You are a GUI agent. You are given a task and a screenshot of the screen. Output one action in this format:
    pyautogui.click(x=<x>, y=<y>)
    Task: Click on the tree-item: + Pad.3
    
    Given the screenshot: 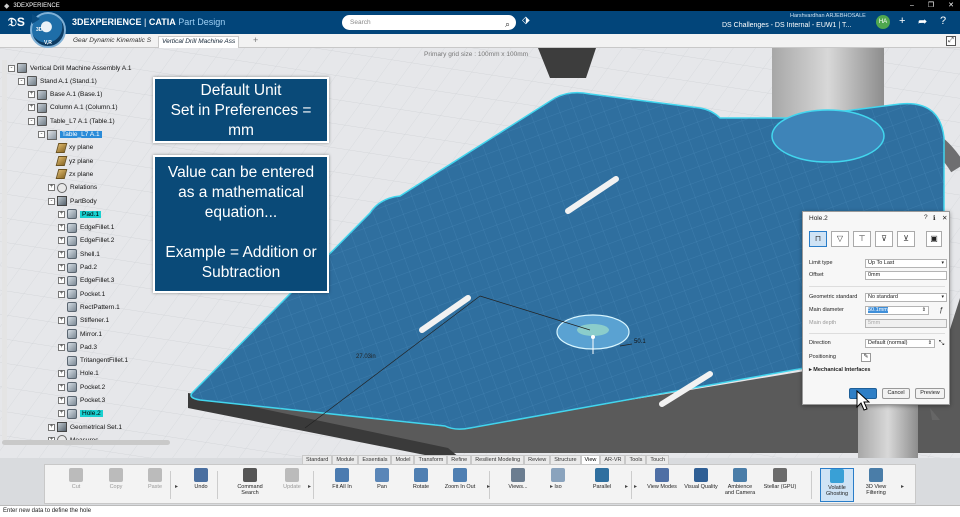 What is the action you would take?
    pyautogui.click(x=77, y=347)
    